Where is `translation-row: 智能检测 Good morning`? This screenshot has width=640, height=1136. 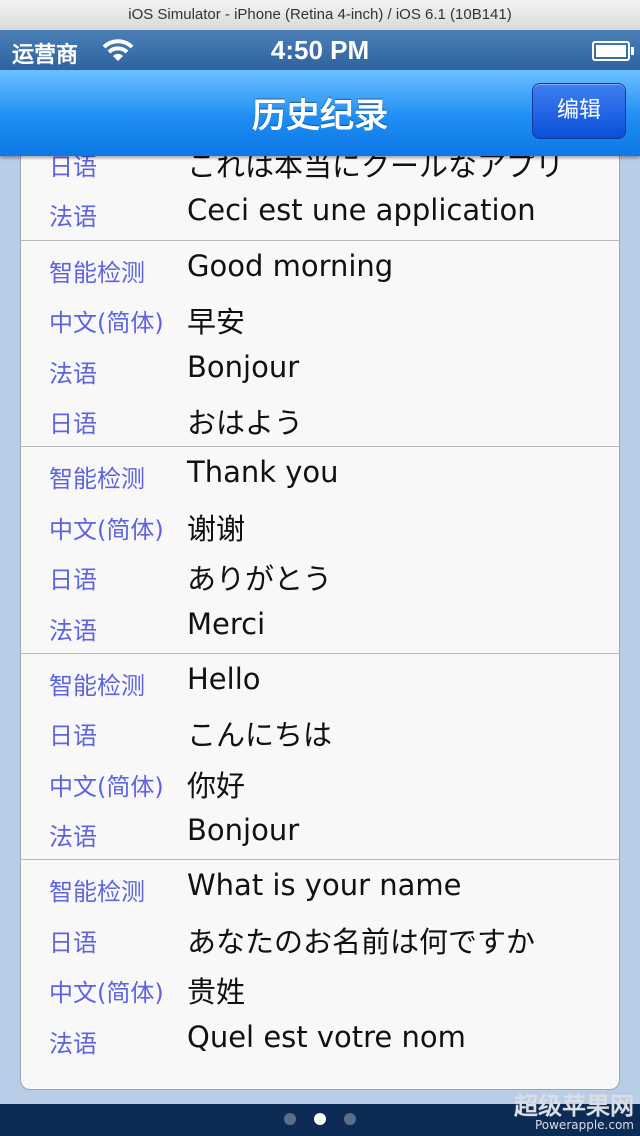
translation-row: 智能检测 Good morning is located at coordinates (320, 268).